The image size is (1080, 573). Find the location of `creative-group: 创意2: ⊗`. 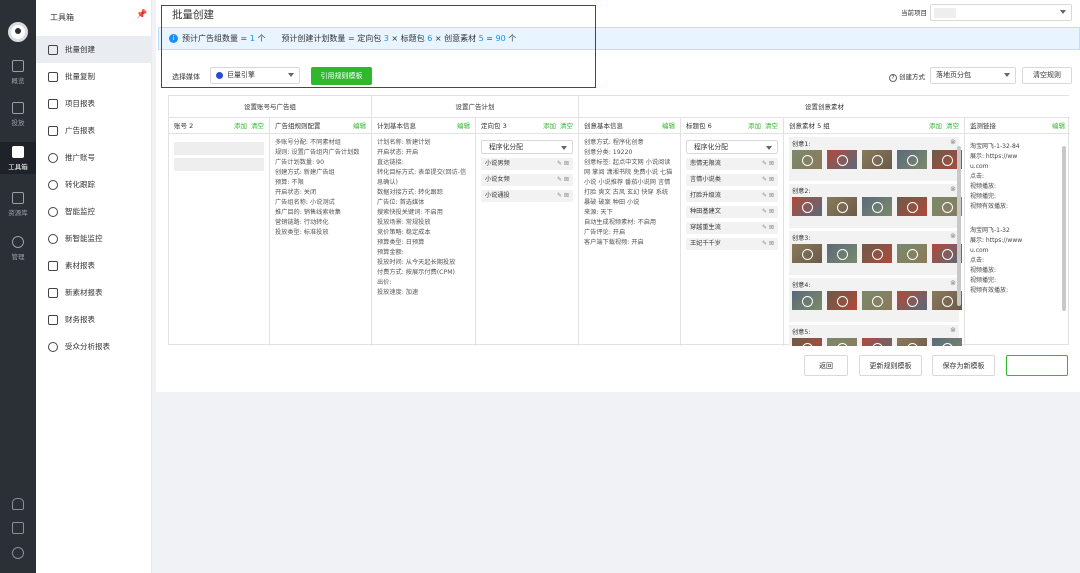

creative-group: 创意2: ⊗ is located at coordinates (875, 206).